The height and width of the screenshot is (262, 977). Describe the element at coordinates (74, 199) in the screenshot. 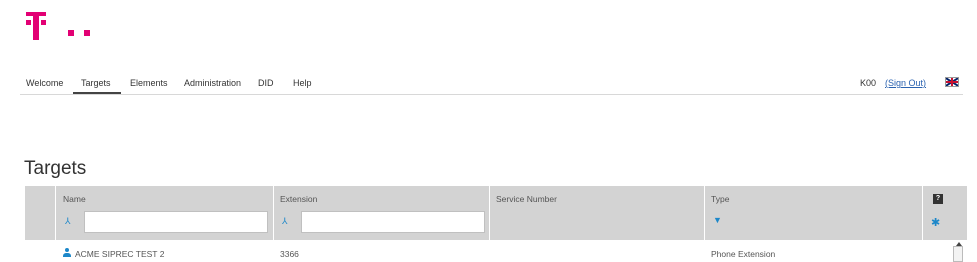

I see `column-header-name: Name` at that location.